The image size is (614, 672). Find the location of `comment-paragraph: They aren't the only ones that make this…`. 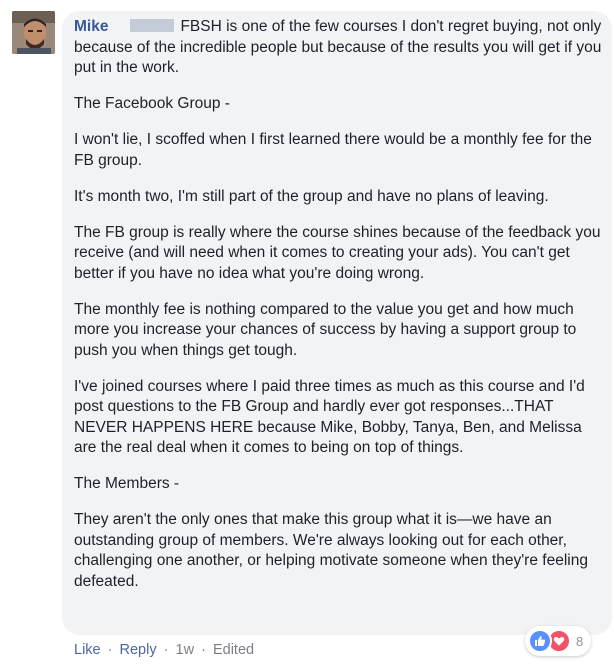

comment-paragraph: They aren't the only ones that make this… is located at coordinates (331, 550).